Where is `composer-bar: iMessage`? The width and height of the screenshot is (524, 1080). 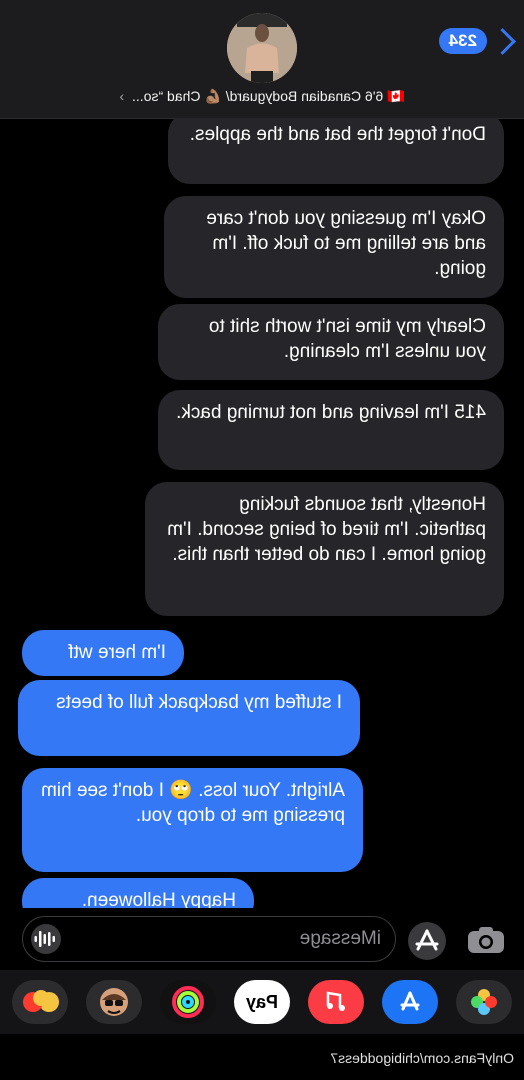 composer-bar: iMessage is located at coordinates (262, 939).